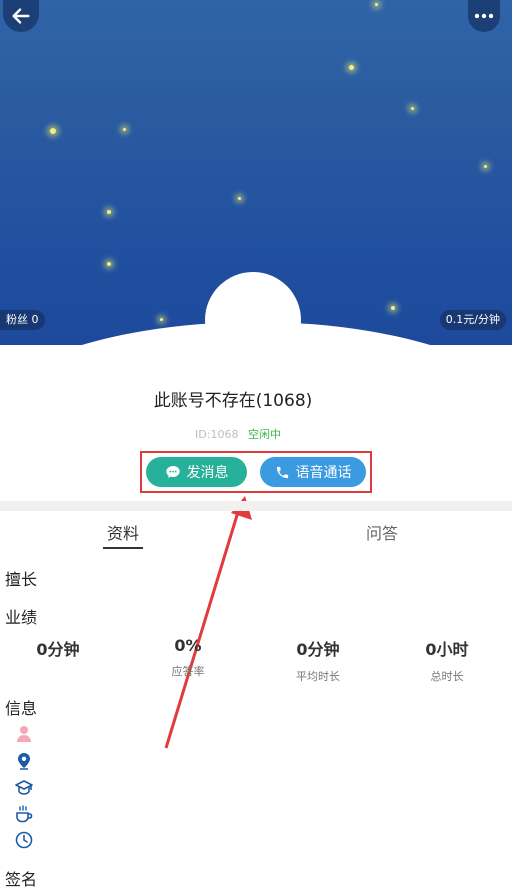  Describe the element at coordinates (24, 814) in the screenshot. I see `hobby-icon` at that location.